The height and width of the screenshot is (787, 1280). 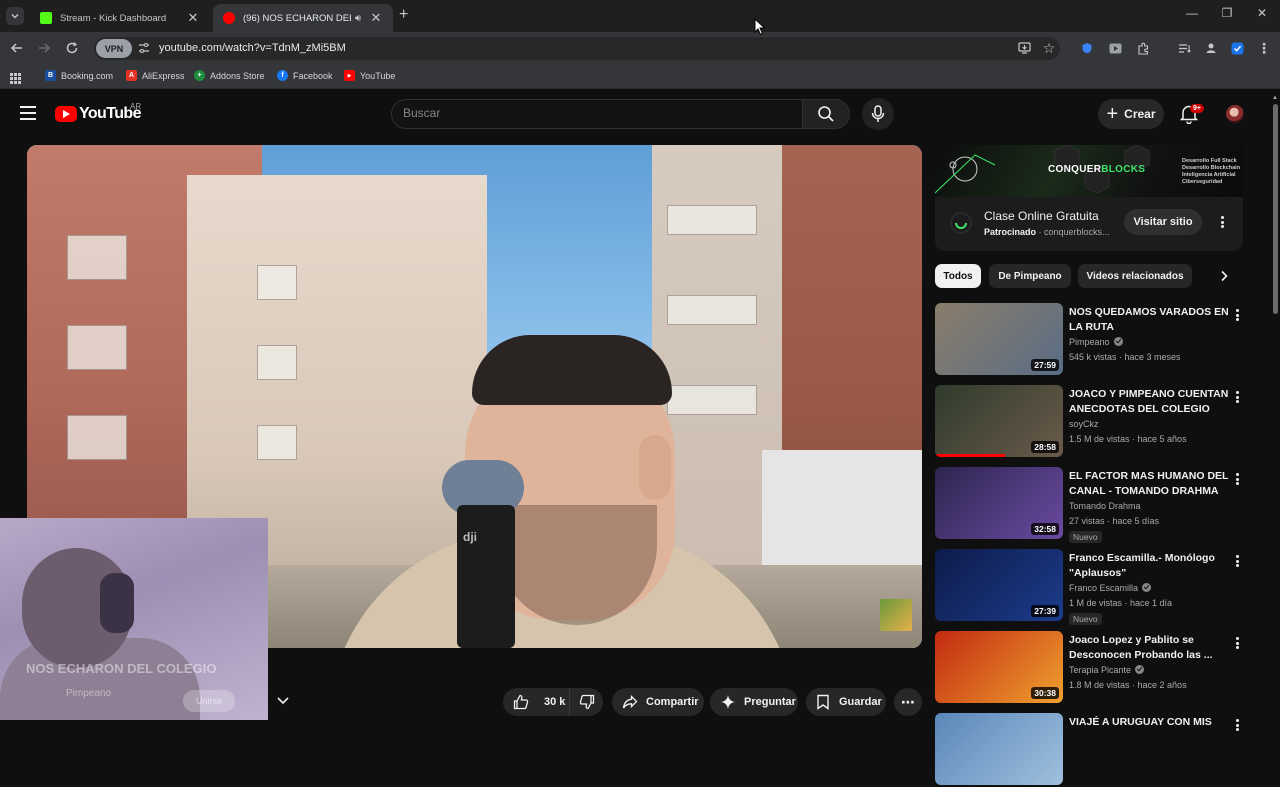 What do you see at coordinates (896, 615) in the screenshot?
I see `channel-watermark` at bounding box center [896, 615].